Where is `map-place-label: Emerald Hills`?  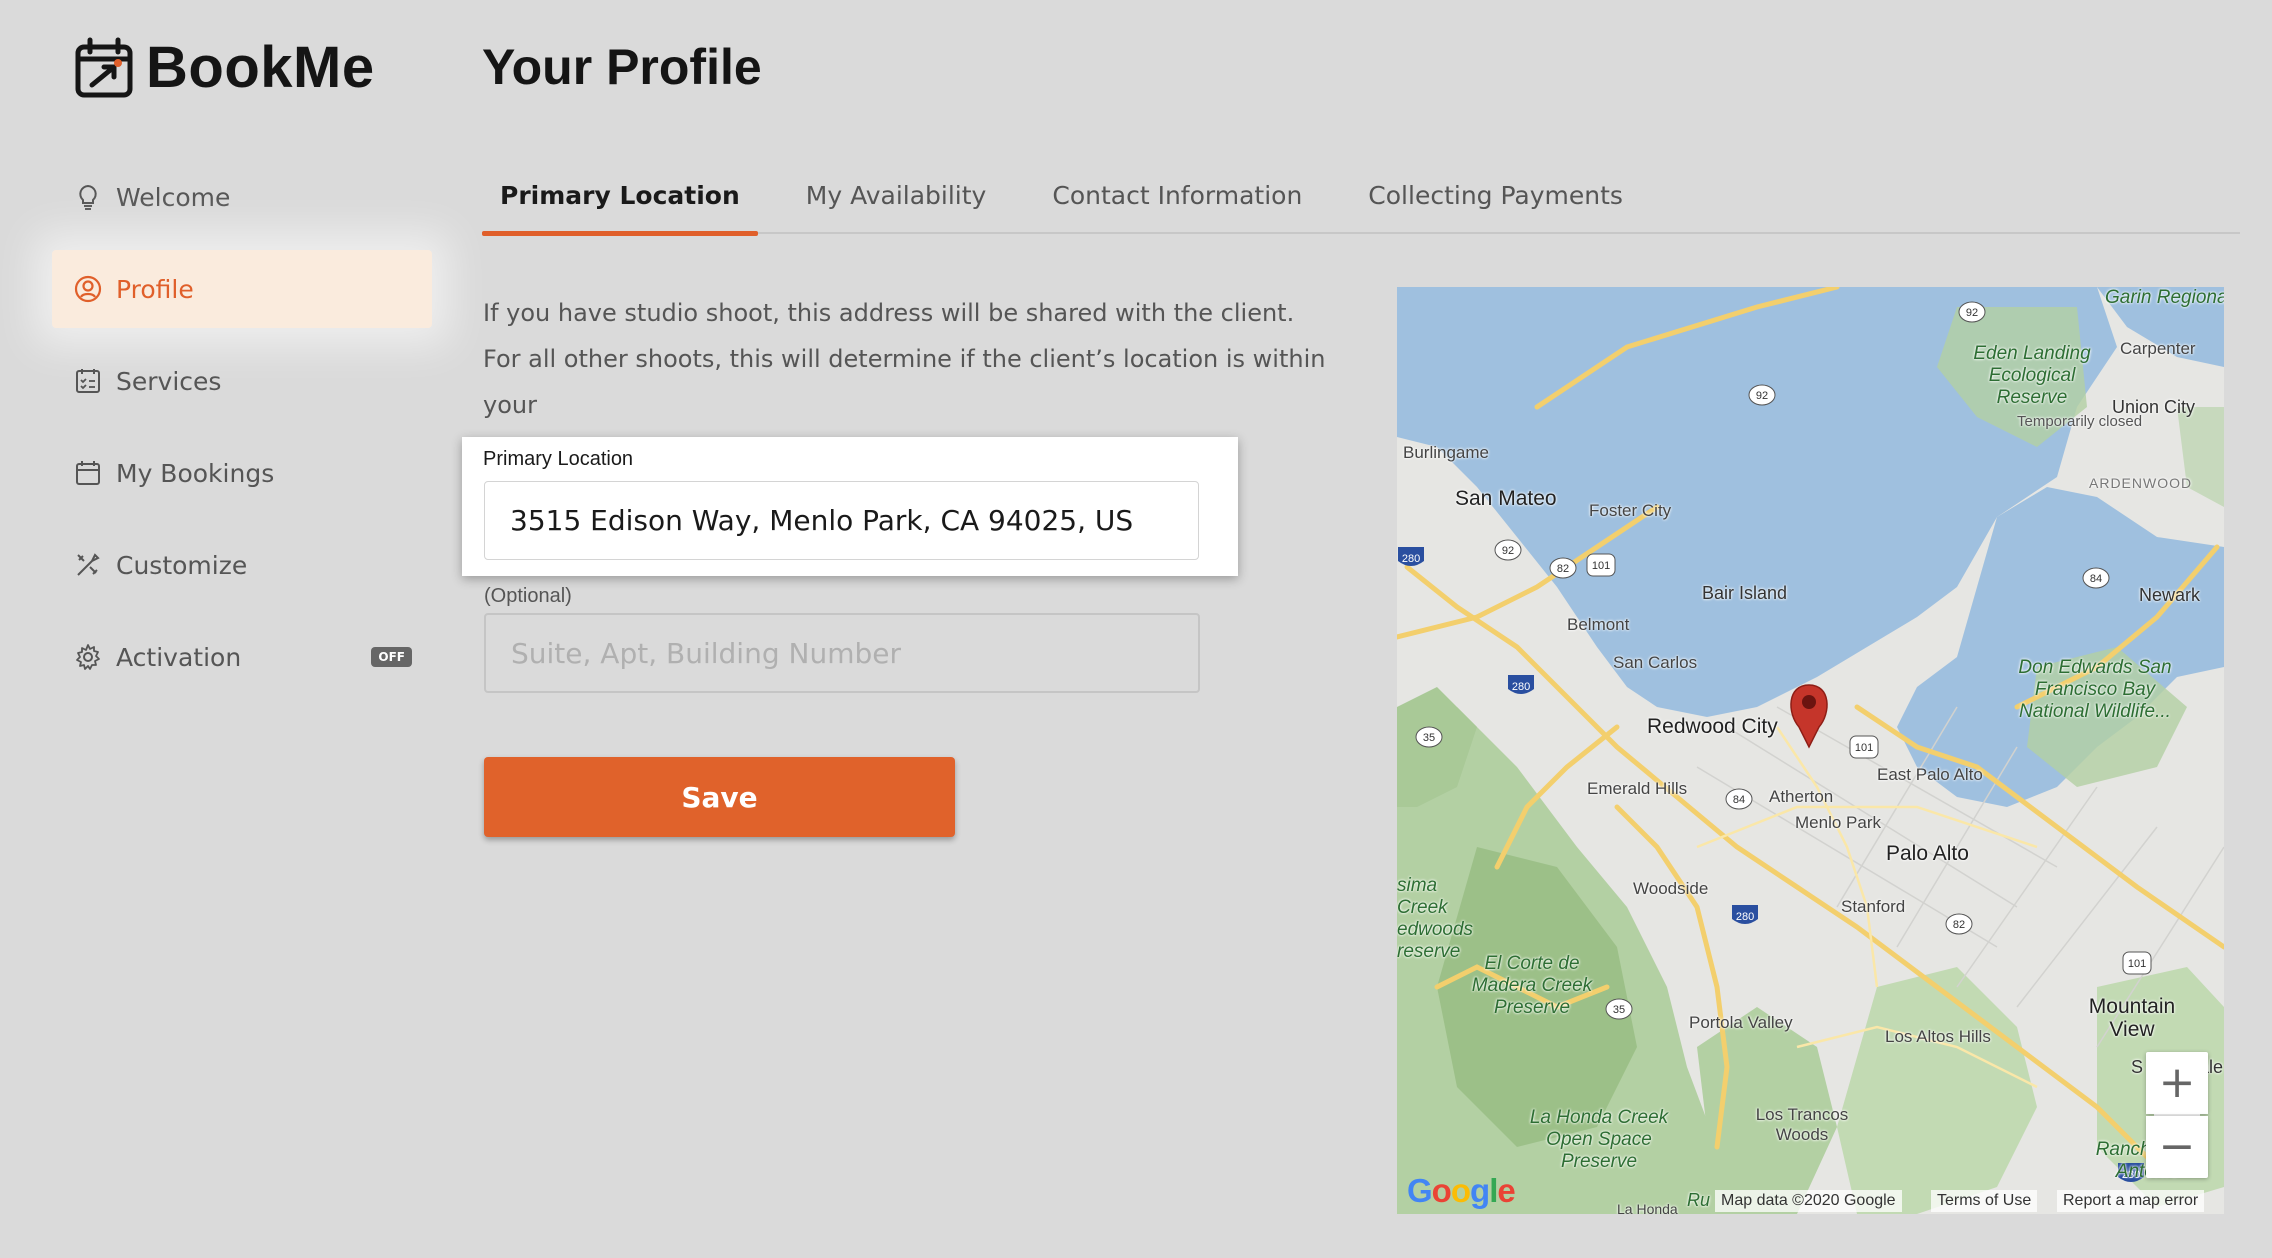 map-place-label: Emerald Hills is located at coordinates (1637, 788).